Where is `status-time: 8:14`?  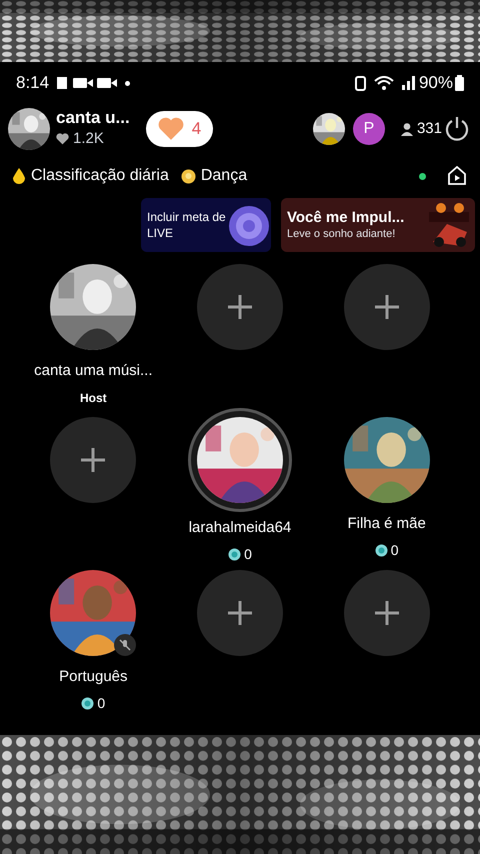 status-time: 8:14 is located at coordinates (33, 83).